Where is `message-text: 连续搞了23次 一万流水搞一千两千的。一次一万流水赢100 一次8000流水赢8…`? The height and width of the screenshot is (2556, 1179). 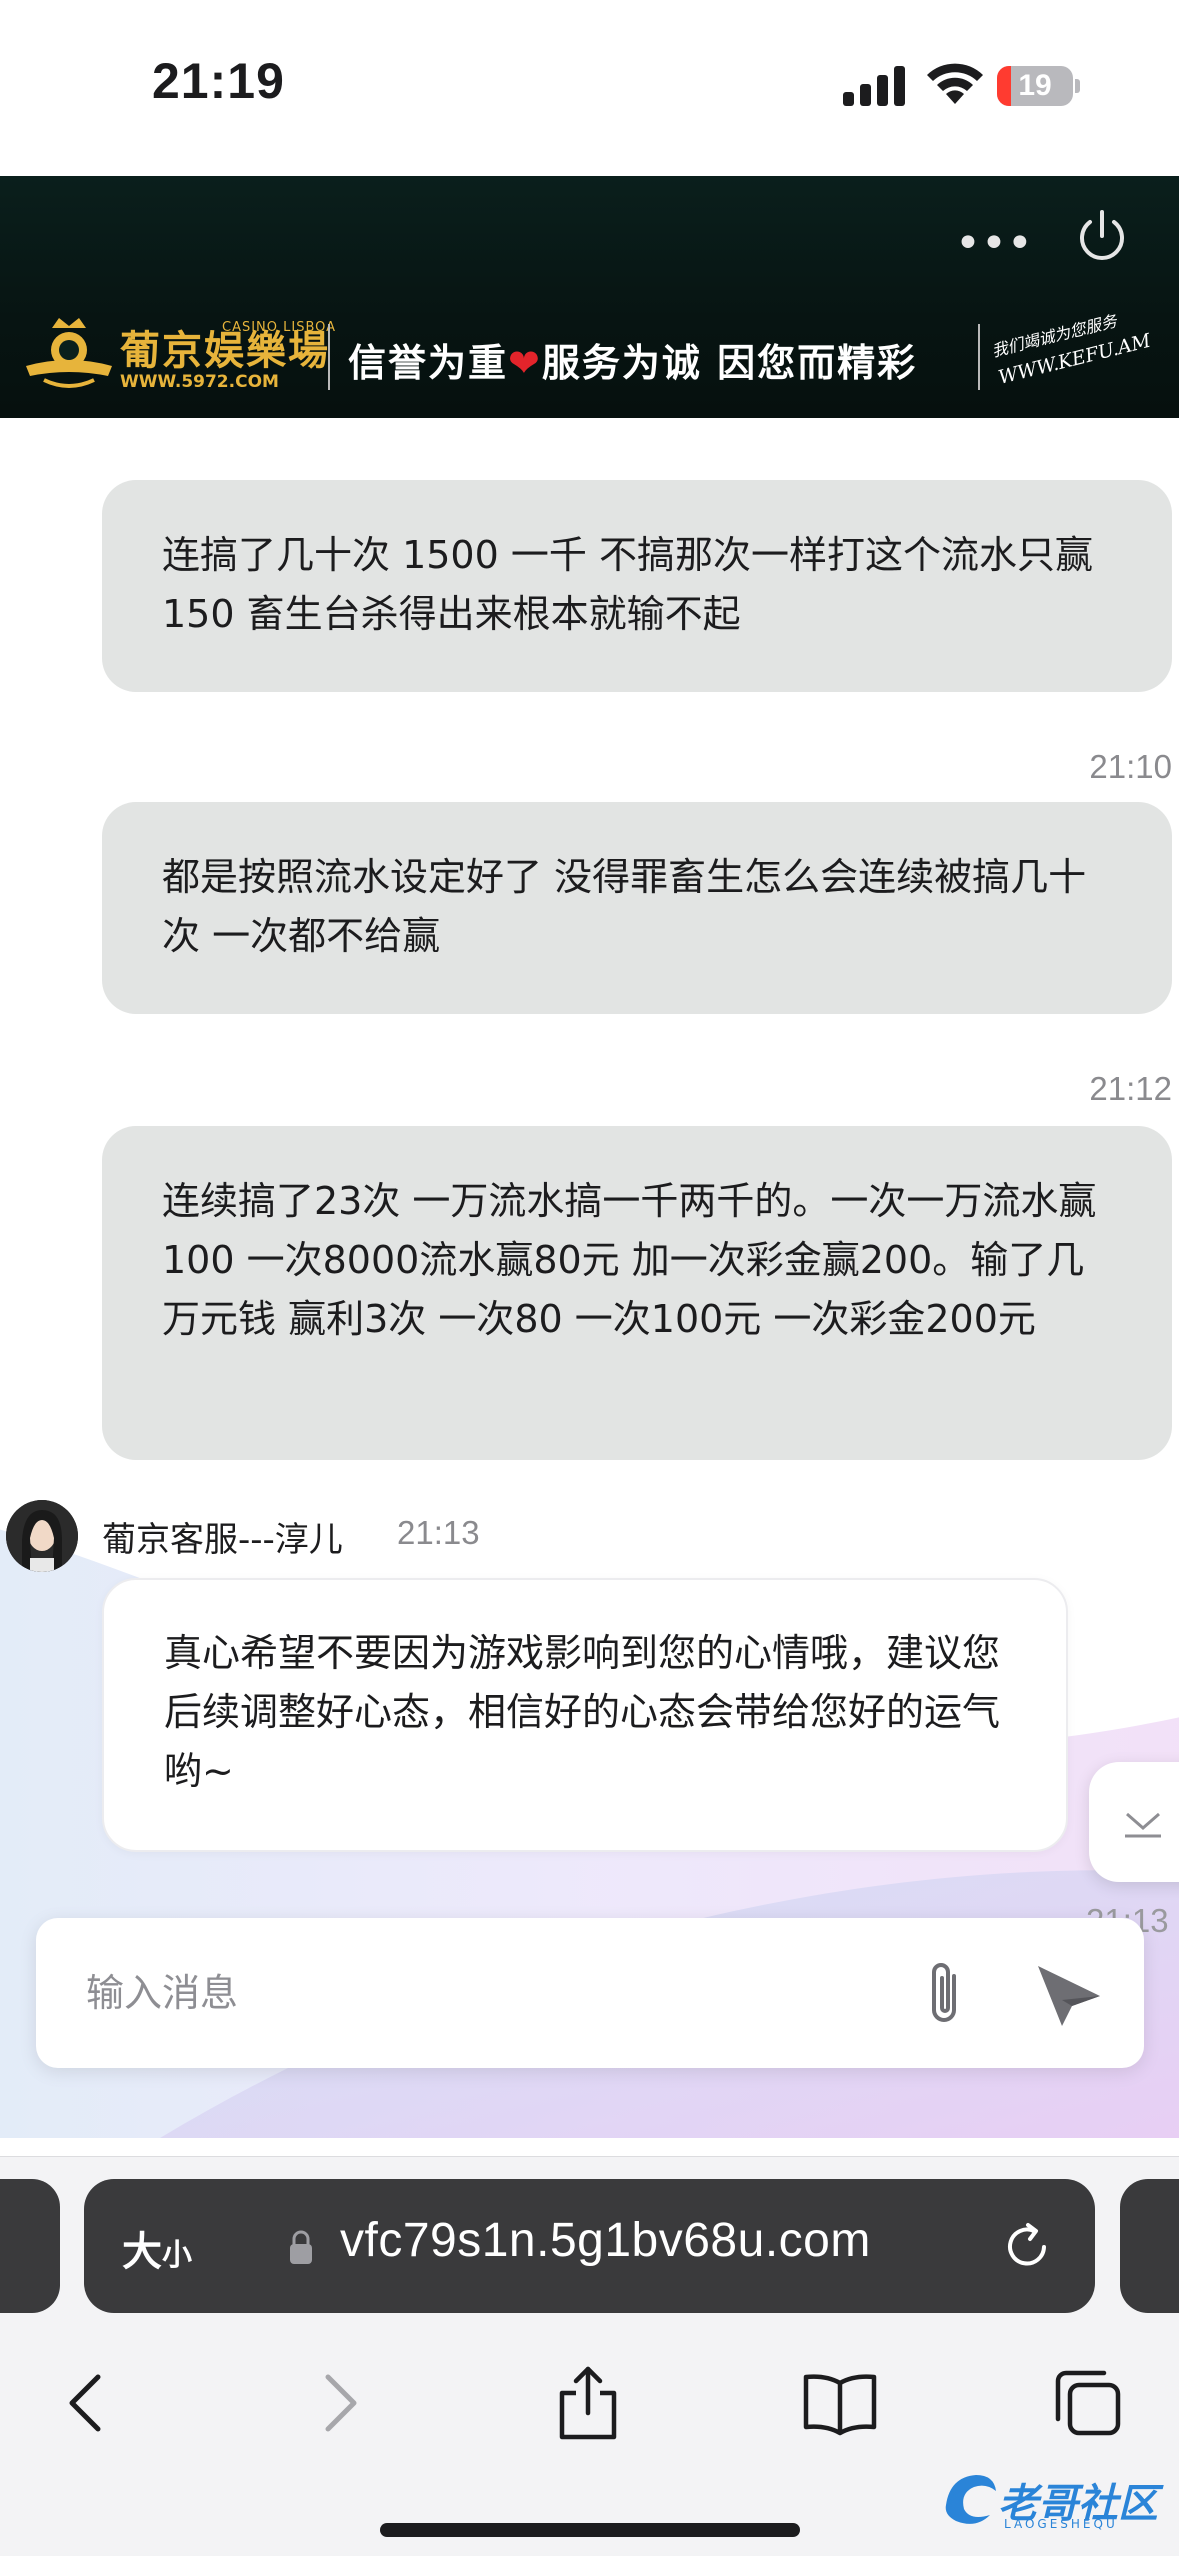 message-text: 连续搞了23次 一万流水搞一千两千的。一次一万流水赢100 一次8000流水赢8… is located at coordinates (629, 1260).